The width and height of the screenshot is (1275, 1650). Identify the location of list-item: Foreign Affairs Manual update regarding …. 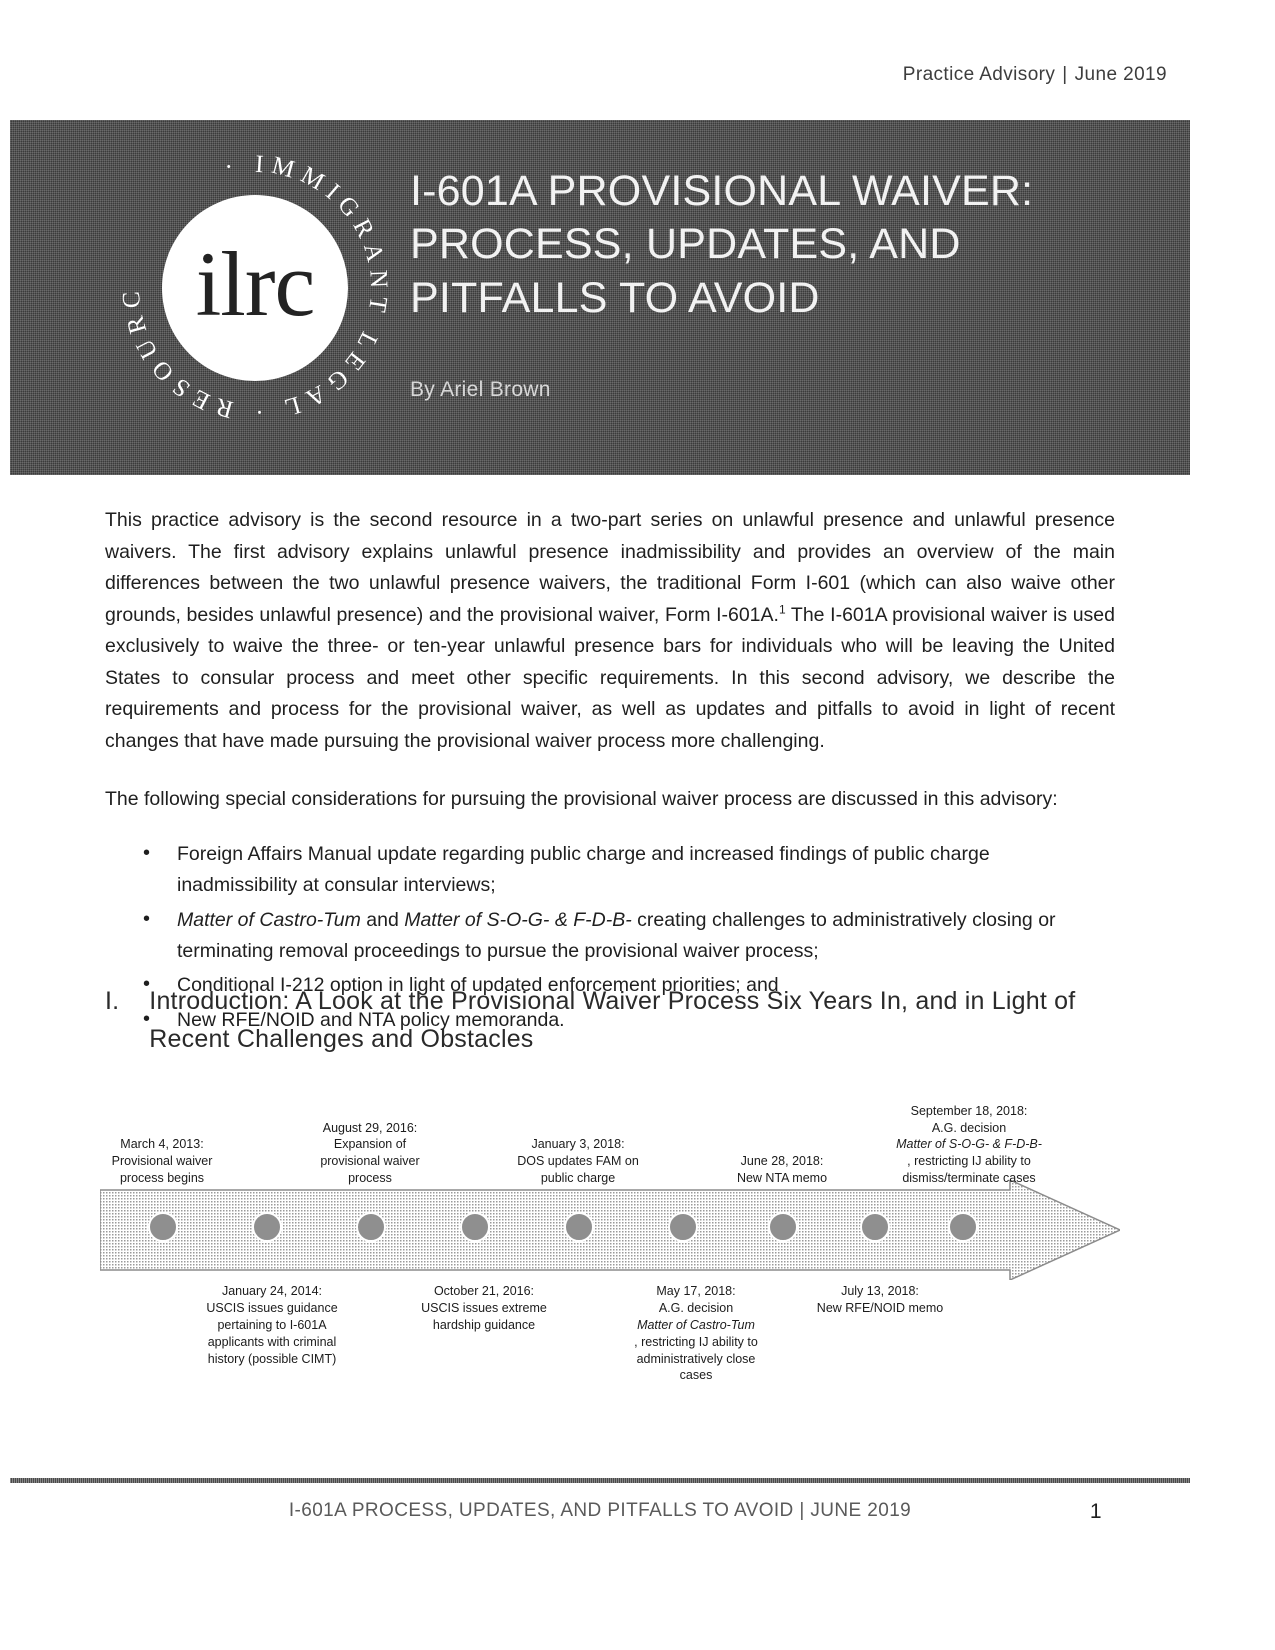
(610, 869).